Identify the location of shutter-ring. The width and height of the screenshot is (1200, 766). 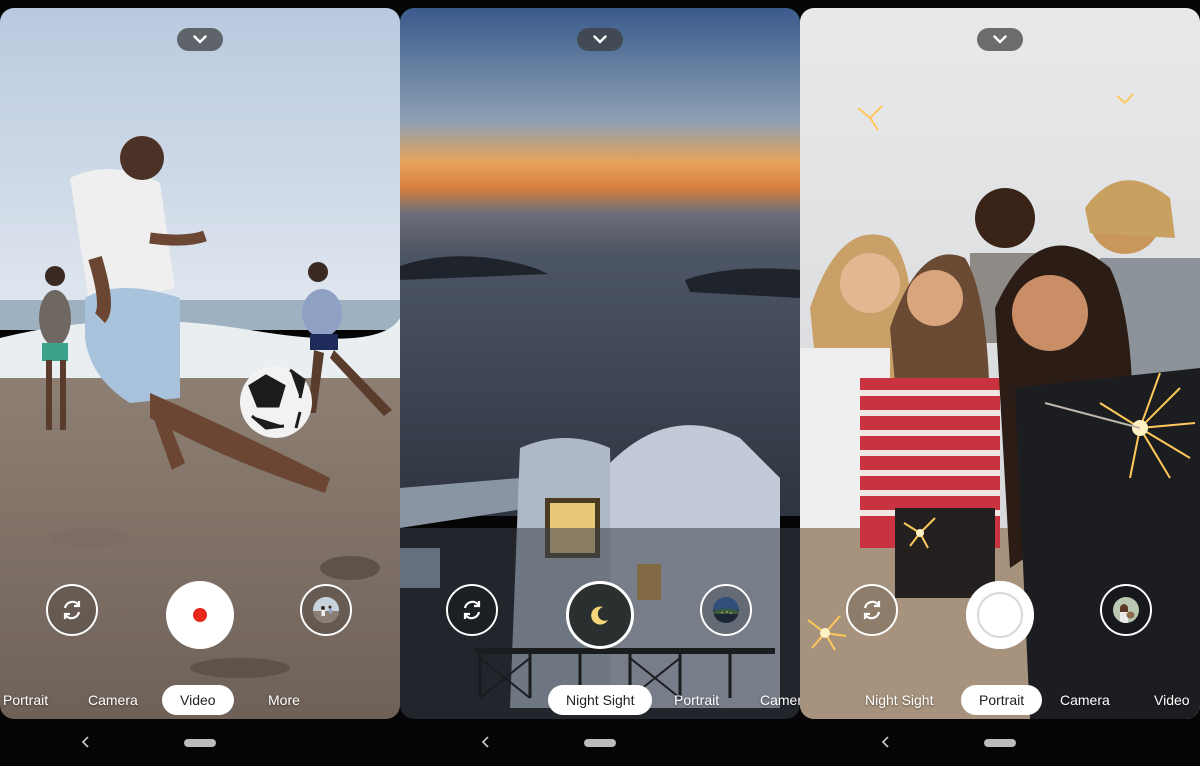
(1000, 615).